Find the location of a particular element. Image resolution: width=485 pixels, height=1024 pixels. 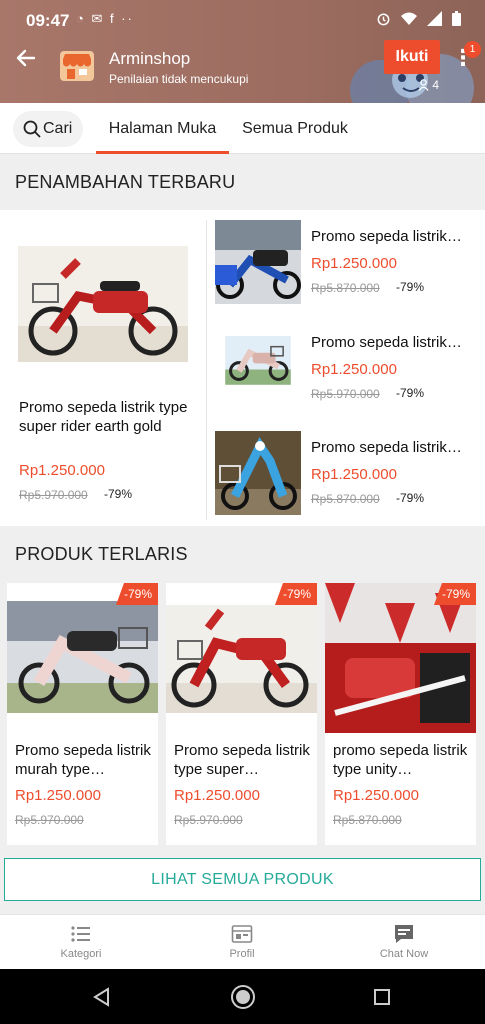

featured-product-price: Rp1.250.000 is located at coordinates (62, 470).